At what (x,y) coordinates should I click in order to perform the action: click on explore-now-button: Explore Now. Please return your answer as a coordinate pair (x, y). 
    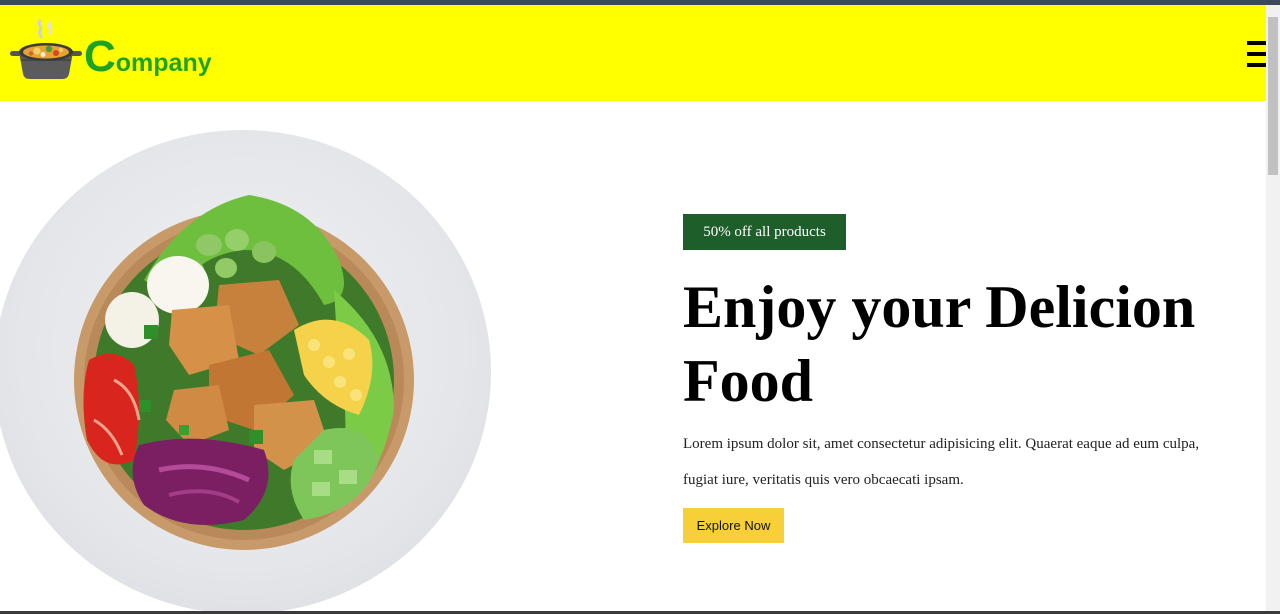
    Looking at the image, I should click on (733, 525).